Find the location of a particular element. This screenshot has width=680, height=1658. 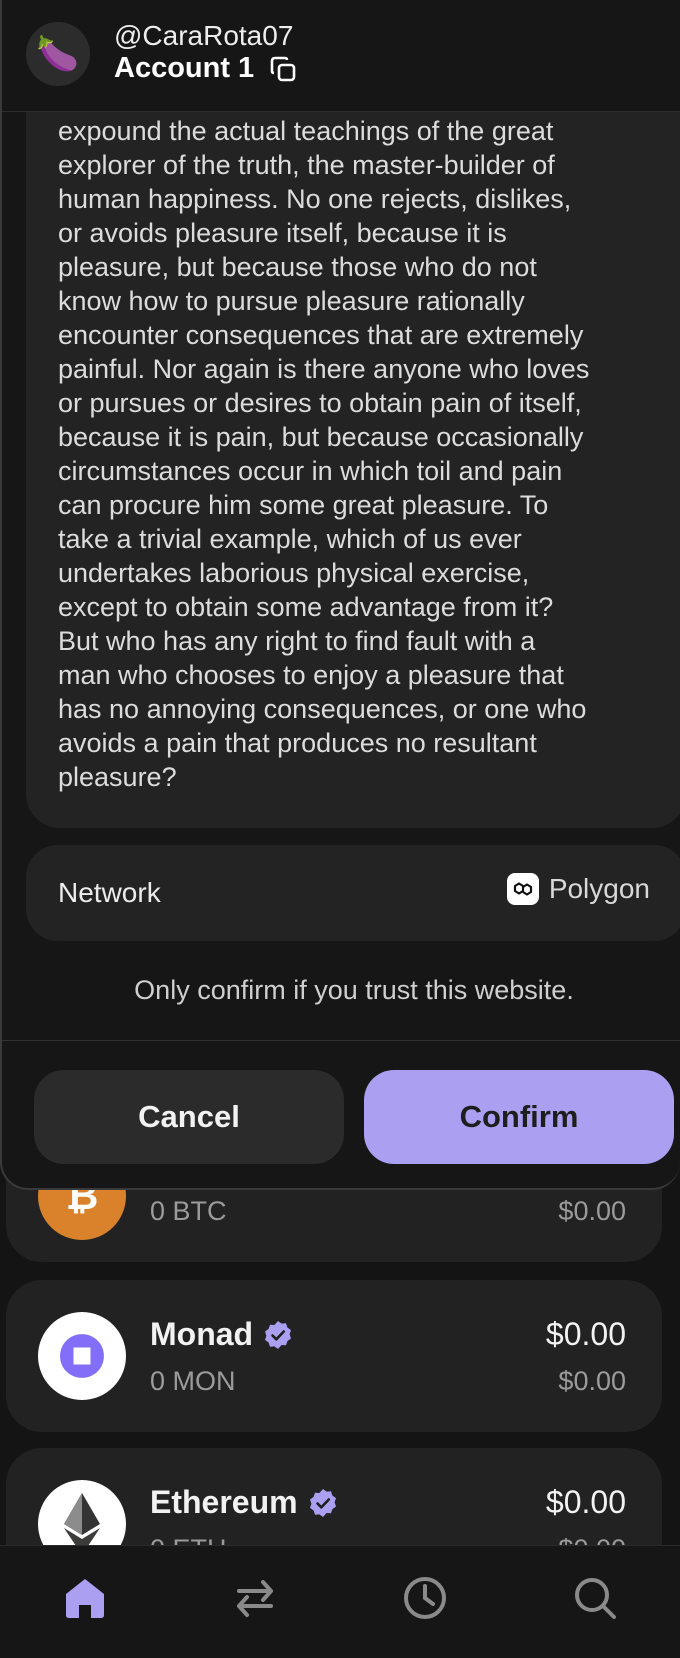

divider is located at coordinates (341, 1040).